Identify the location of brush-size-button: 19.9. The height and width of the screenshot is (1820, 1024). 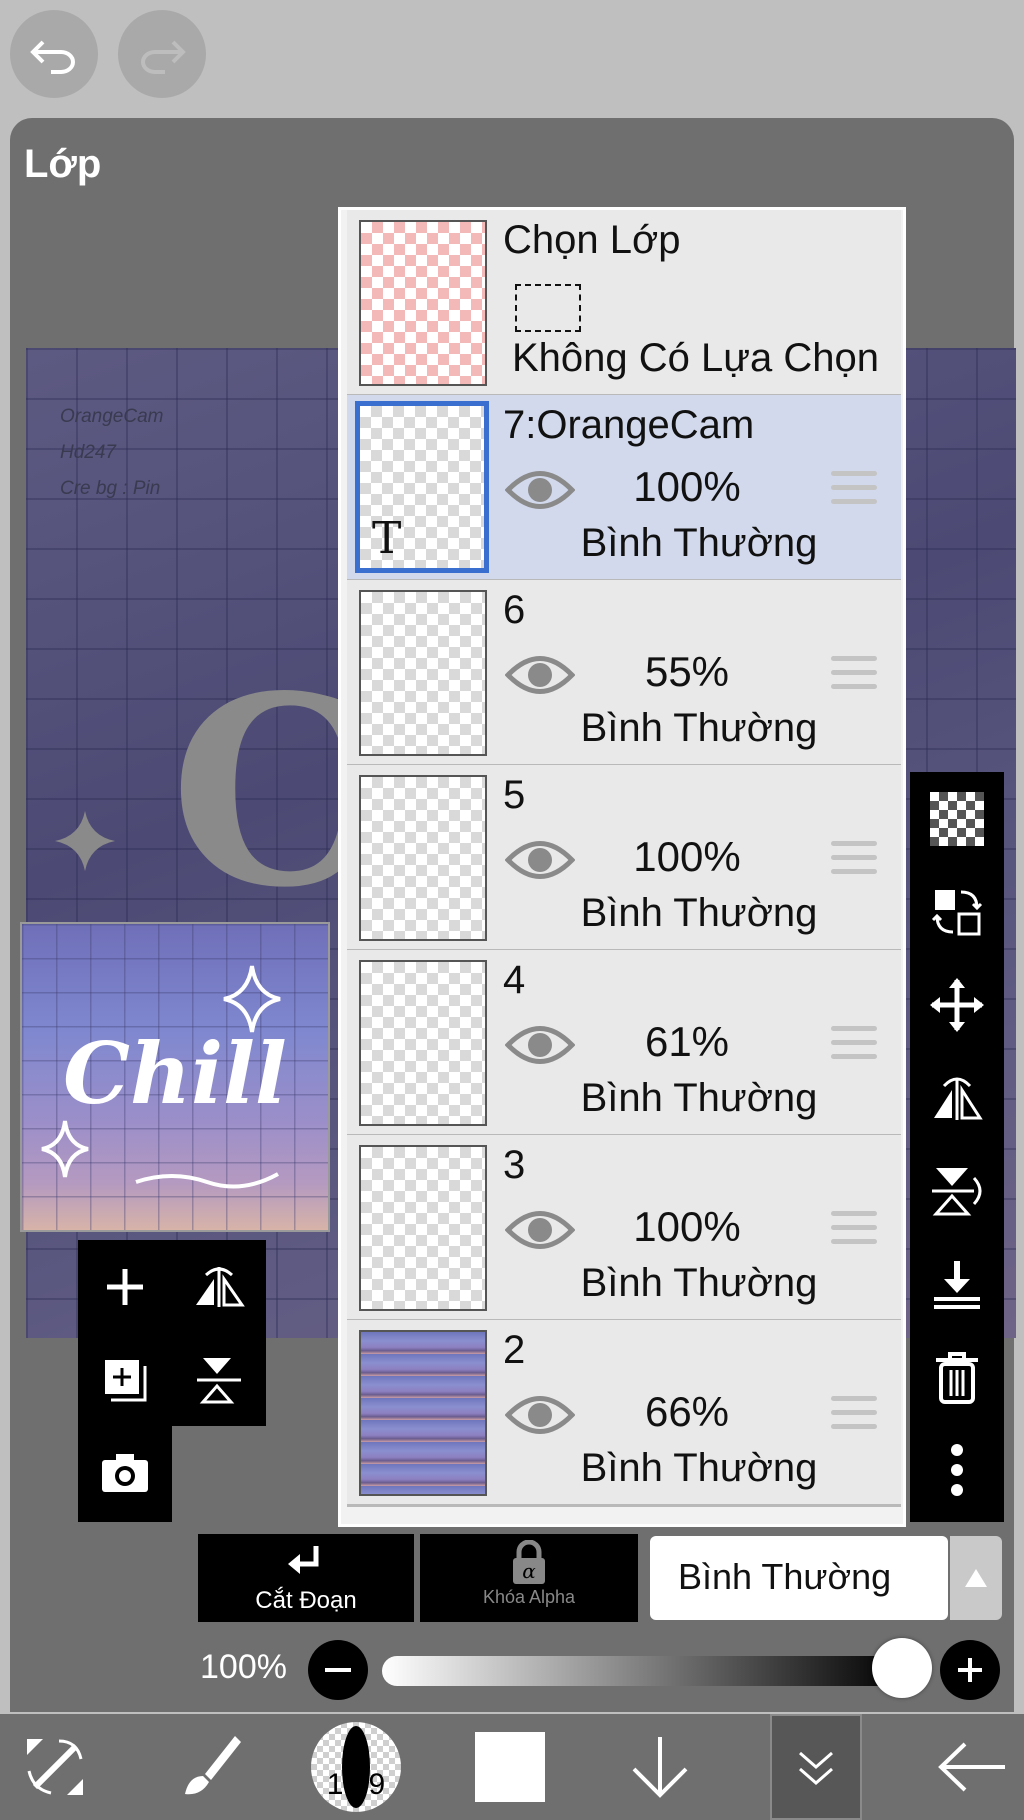
(356, 1767).